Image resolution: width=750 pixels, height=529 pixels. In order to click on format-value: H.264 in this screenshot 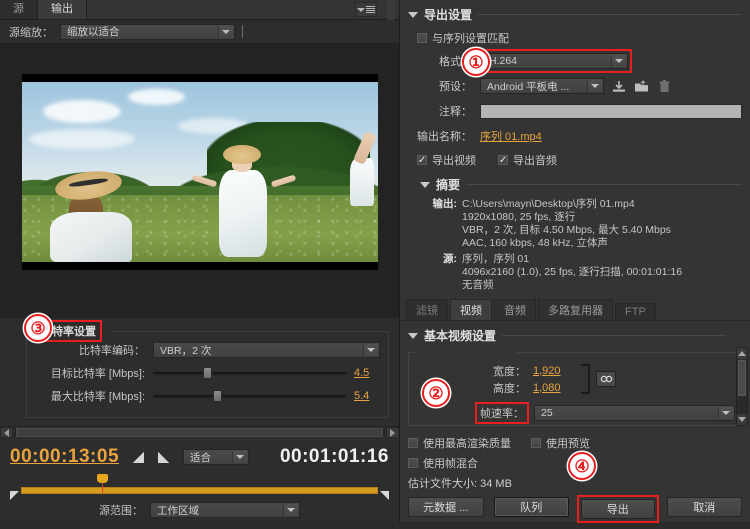, I will do `click(503, 61)`.